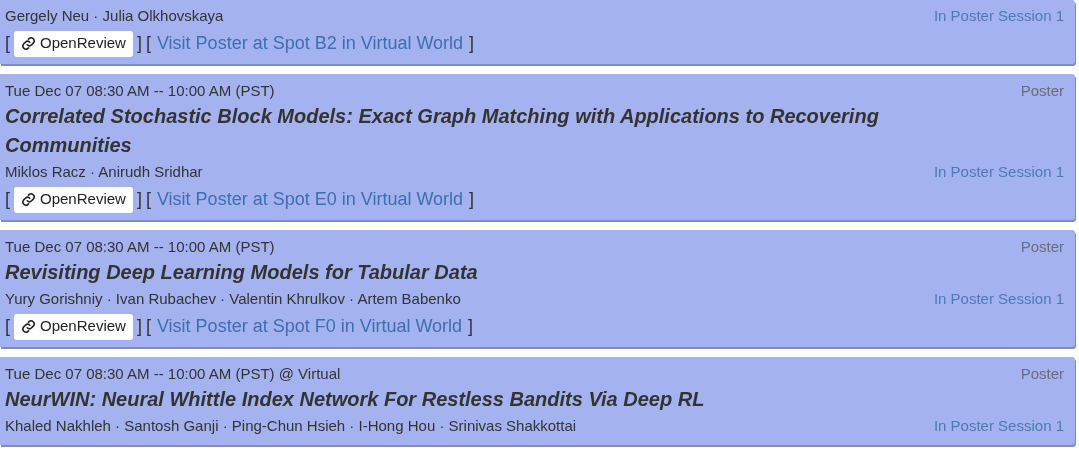 The image size is (1079, 471). Describe the element at coordinates (291, 426) in the screenshot. I see `author-list: Khaled Nakhleh · Santosh Ganji · Ping-Chun Hsieh · I-Hong Hou · Srinivas Shakkottai` at that location.